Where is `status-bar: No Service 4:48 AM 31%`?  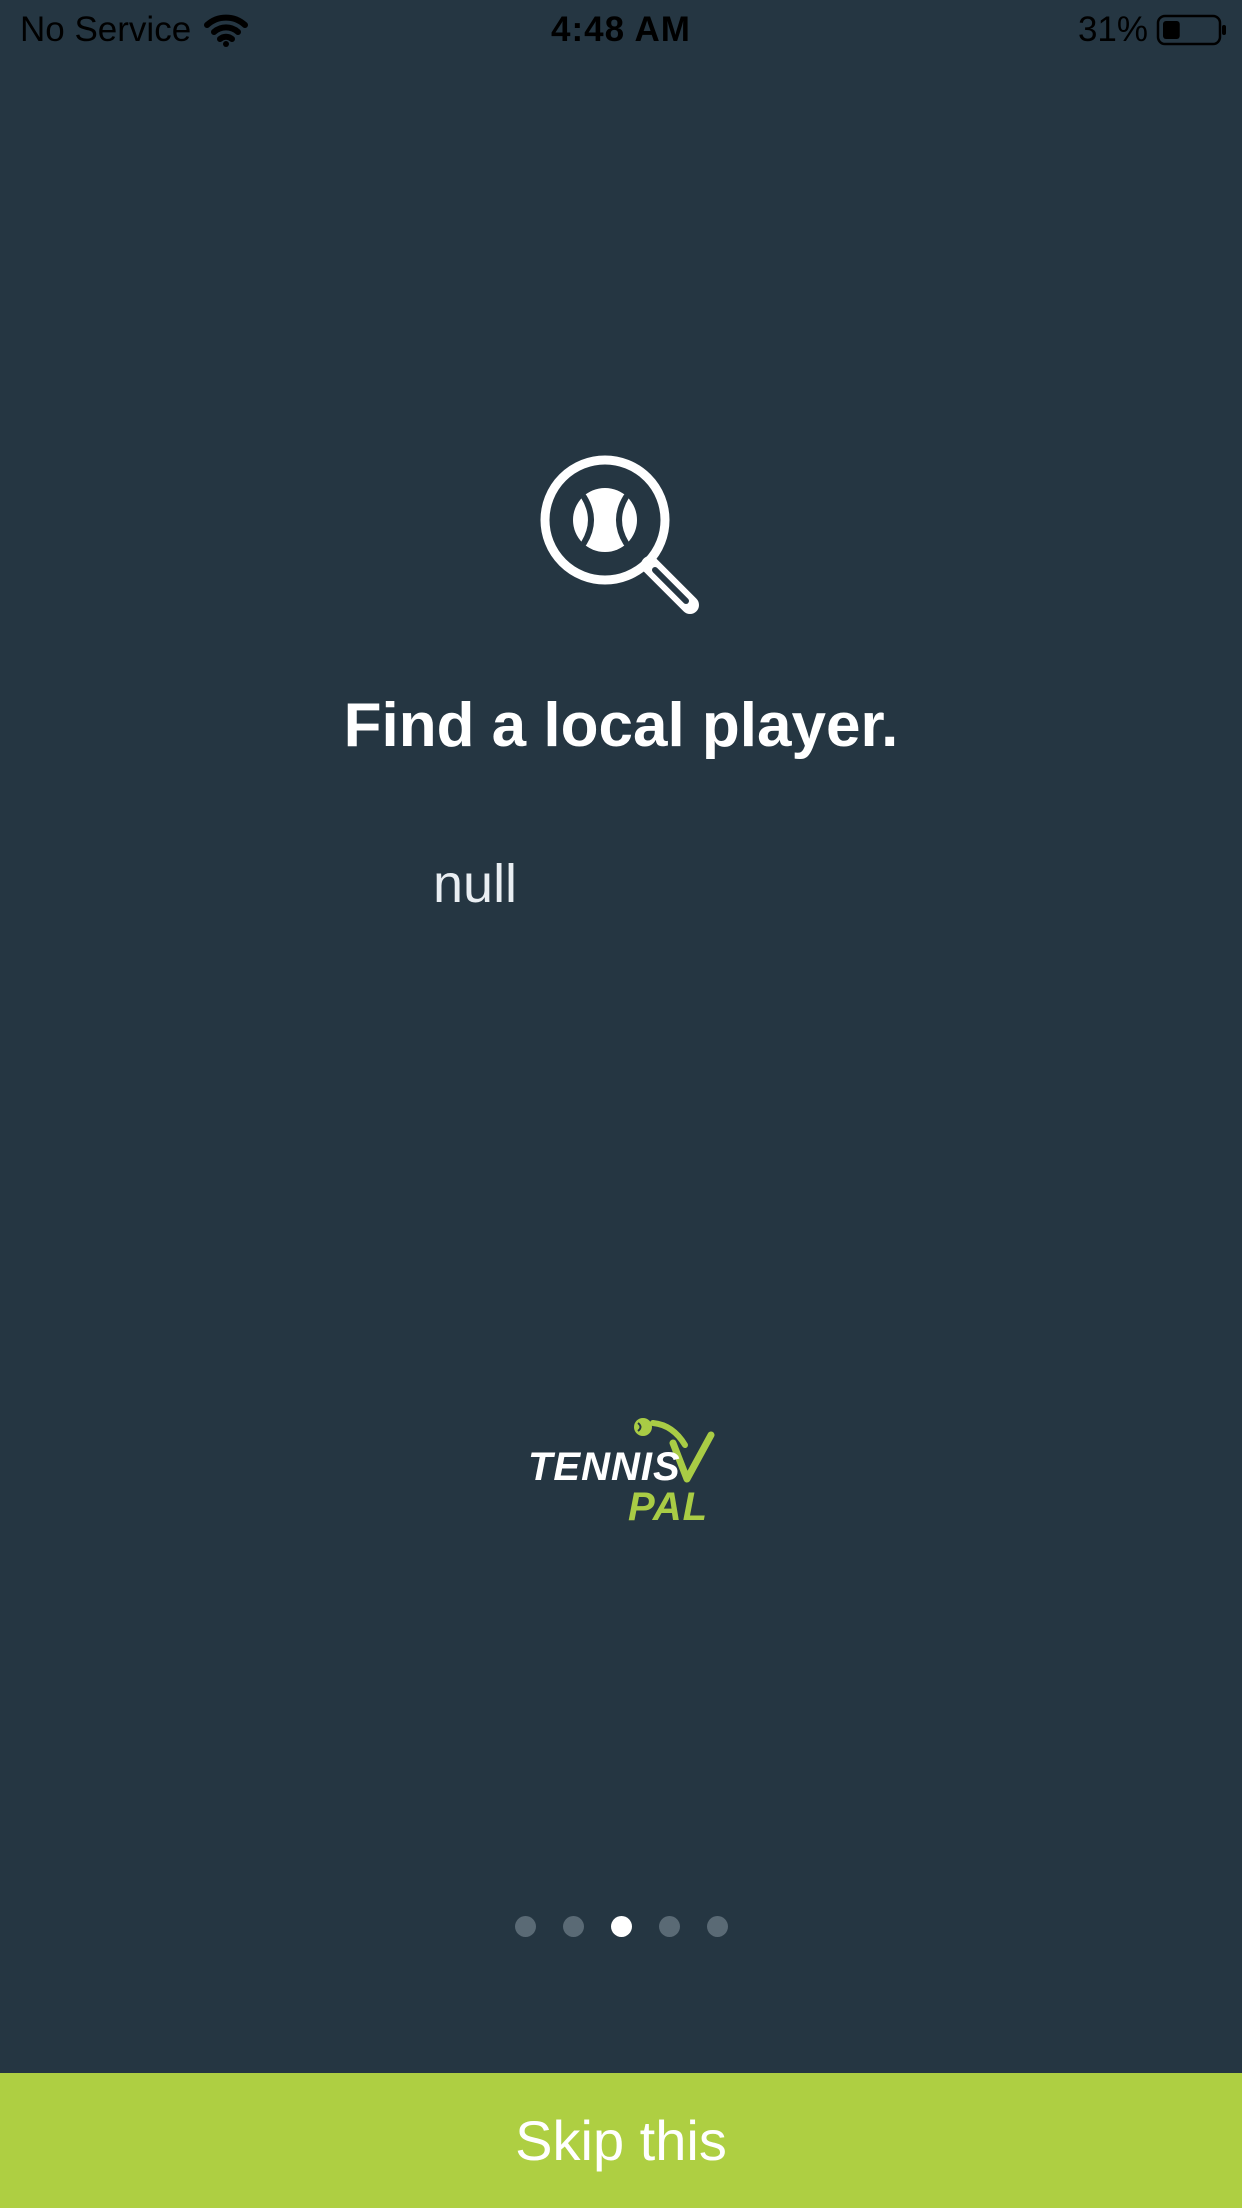
status-bar: No Service 4:48 AM 31% is located at coordinates (621, 31).